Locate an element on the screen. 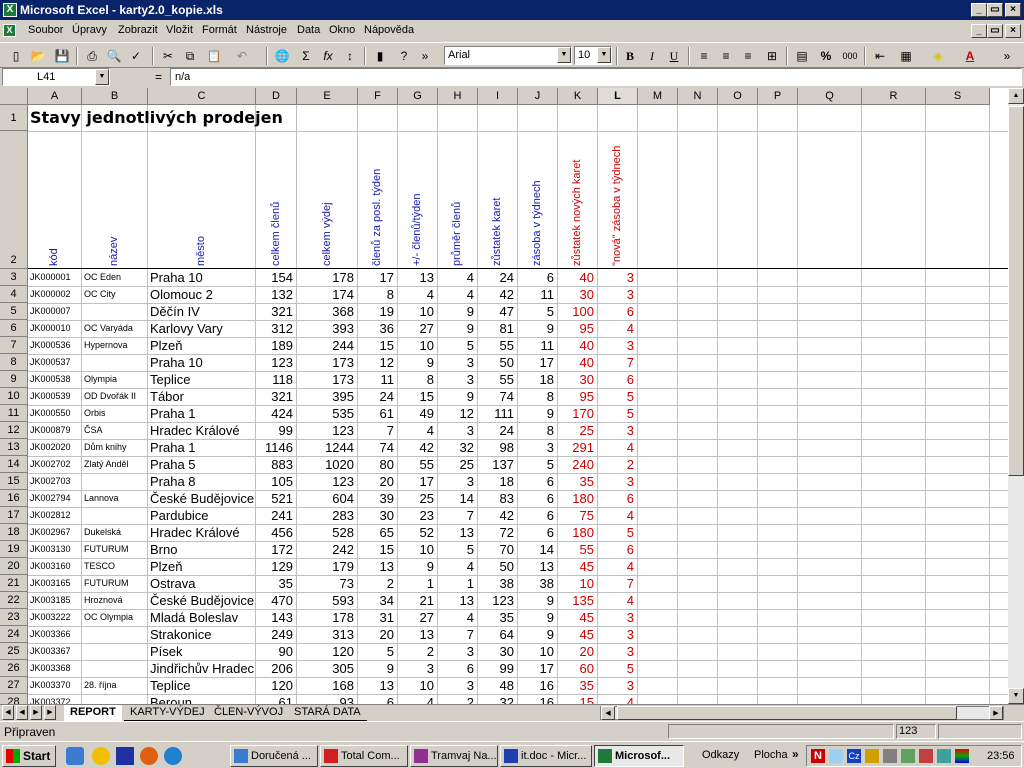 The width and height of the screenshot is (1024, 768). cell-b-22: Hroznová is located at coordinates (114, 600).